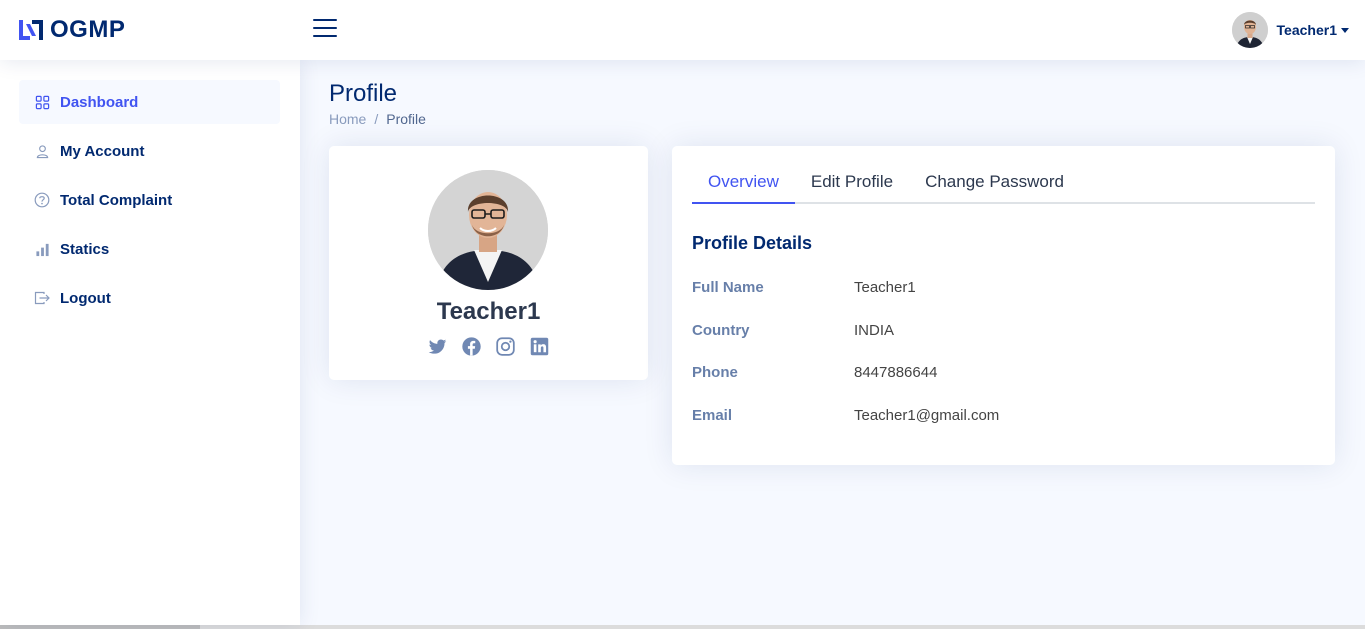 Image resolution: width=1365 pixels, height=629 pixels. I want to click on toggle-sidebar-button, so click(325, 30).